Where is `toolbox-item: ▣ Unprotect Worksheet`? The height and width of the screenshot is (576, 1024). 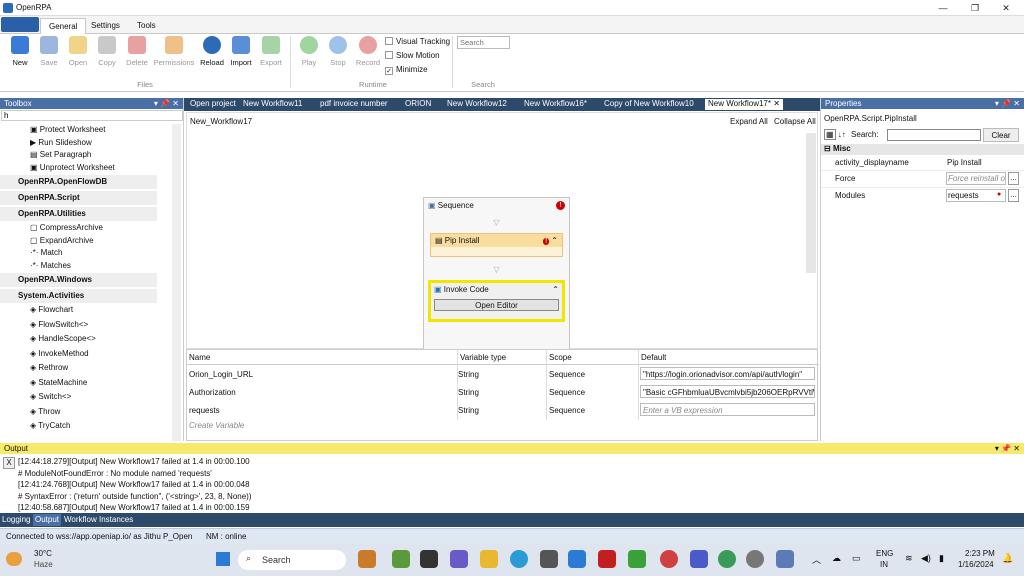
toolbox-item: ▣ Unprotect Worksheet is located at coordinates (106, 169).